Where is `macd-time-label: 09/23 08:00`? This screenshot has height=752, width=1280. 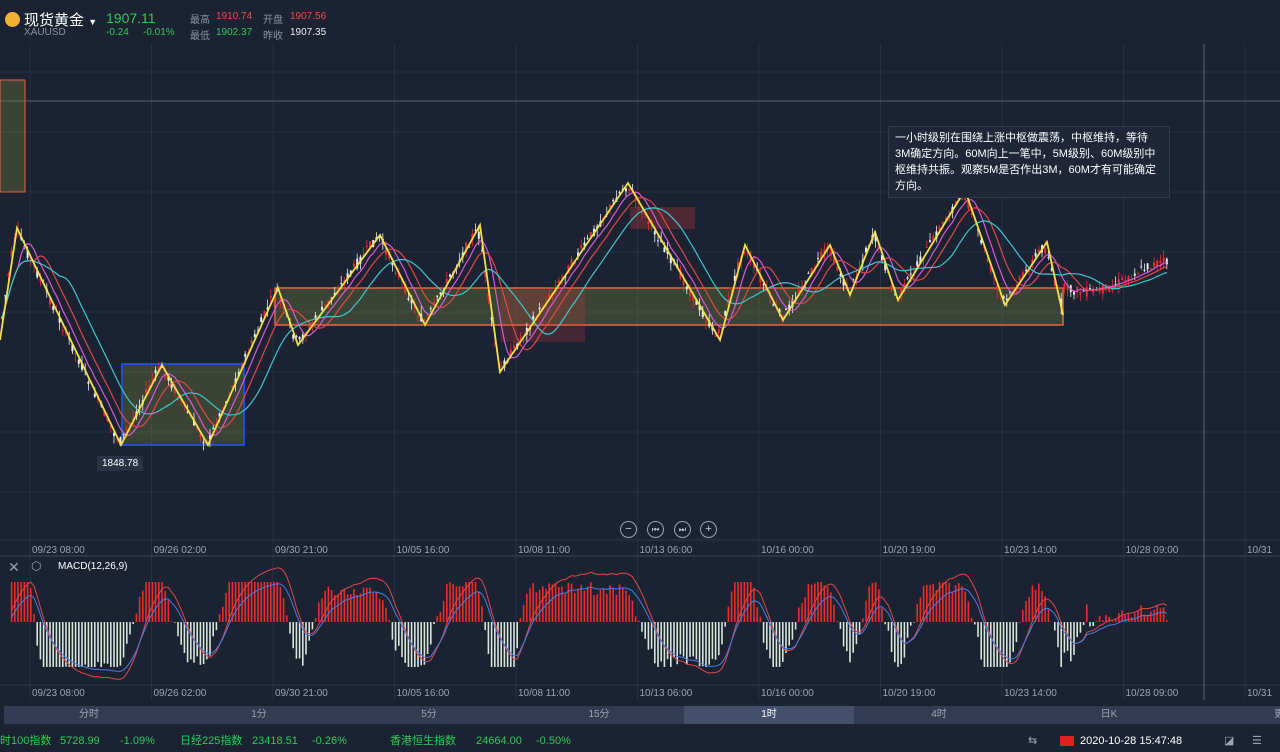 macd-time-label: 09/23 08:00 is located at coordinates (58, 693).